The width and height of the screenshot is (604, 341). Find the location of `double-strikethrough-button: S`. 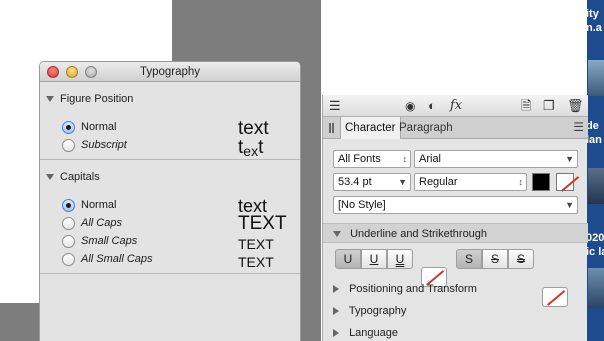

double-strikethrough-button: S is located at coordinates (521, 259).